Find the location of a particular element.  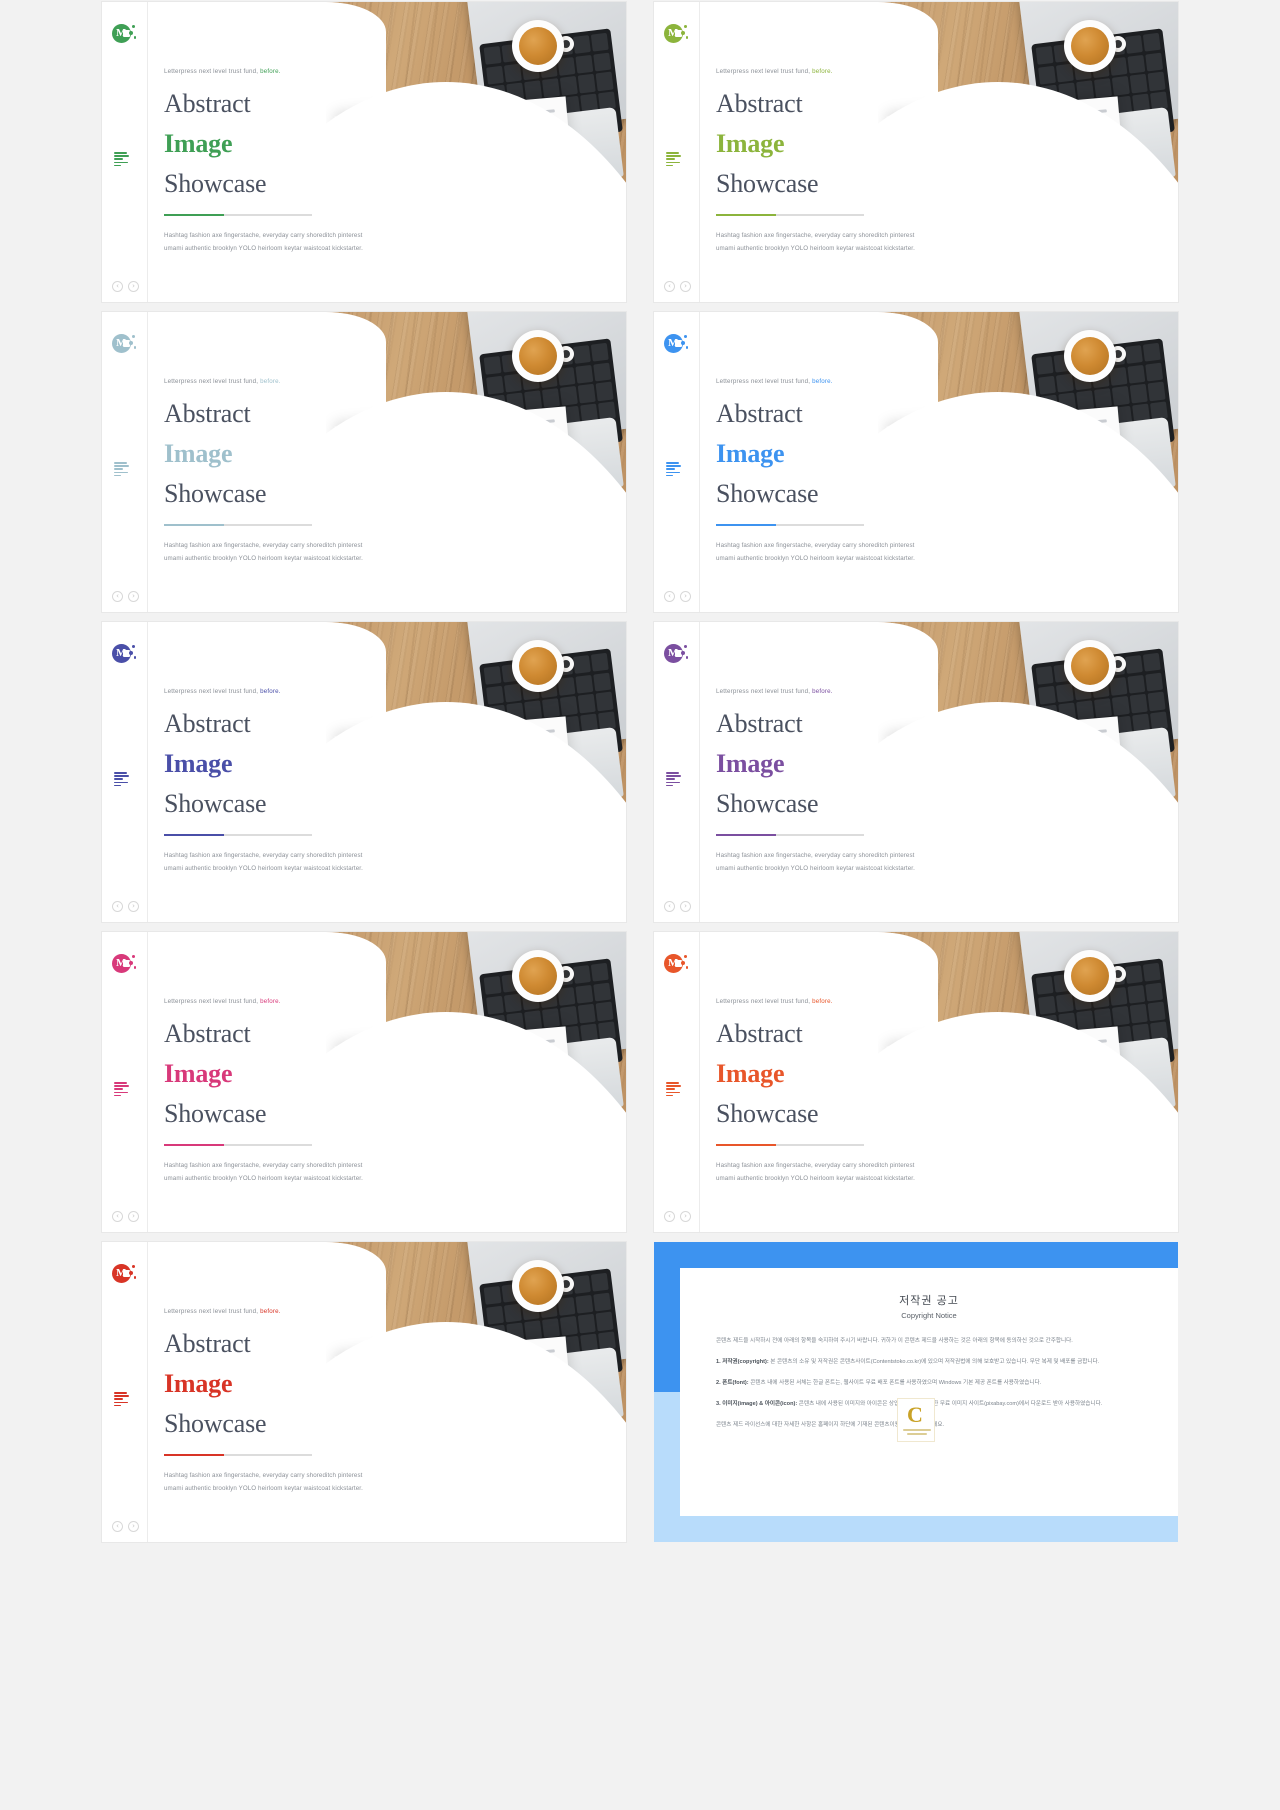

copyright-item-heading: 2. 폰트(font): is located at coordinates (732, 1383).